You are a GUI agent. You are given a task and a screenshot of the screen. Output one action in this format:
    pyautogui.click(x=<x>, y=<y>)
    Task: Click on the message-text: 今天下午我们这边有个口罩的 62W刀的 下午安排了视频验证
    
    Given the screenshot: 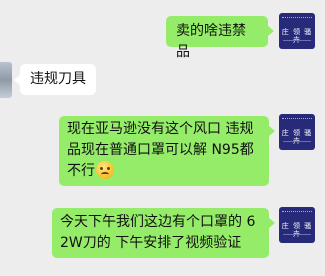 What is the action you would take?
    pyautogui.click(x=158, y=232)
    